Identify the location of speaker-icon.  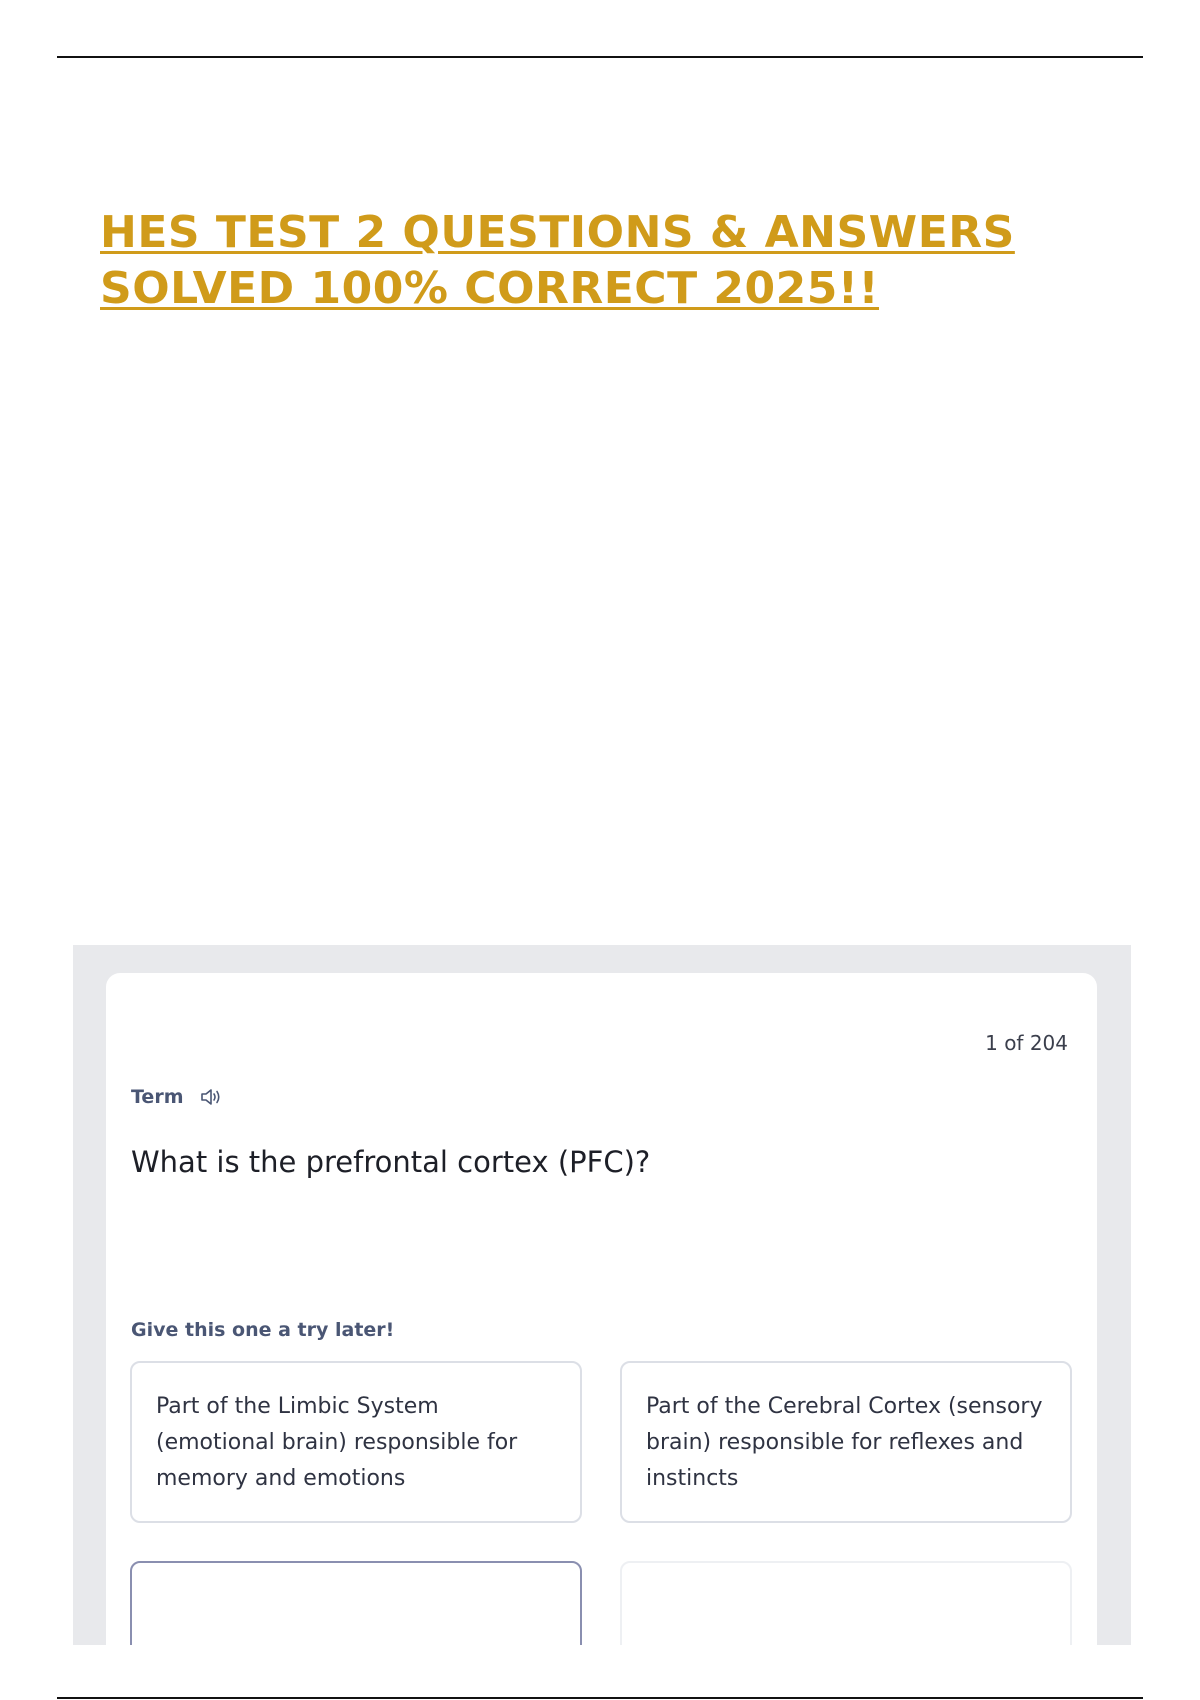
(211, 1097).